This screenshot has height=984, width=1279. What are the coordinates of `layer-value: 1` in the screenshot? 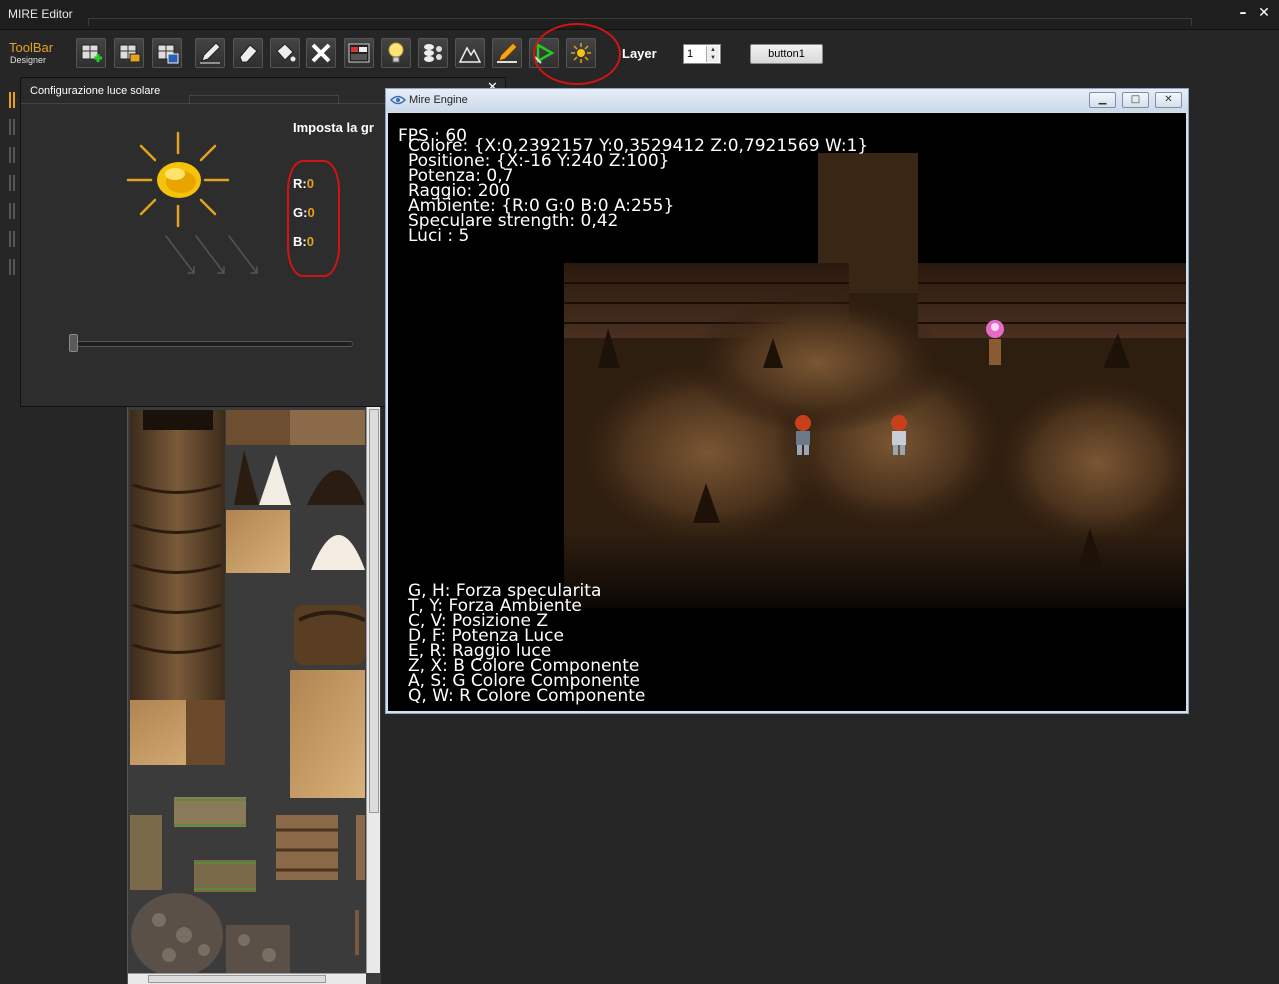 It's located at (690, 54).